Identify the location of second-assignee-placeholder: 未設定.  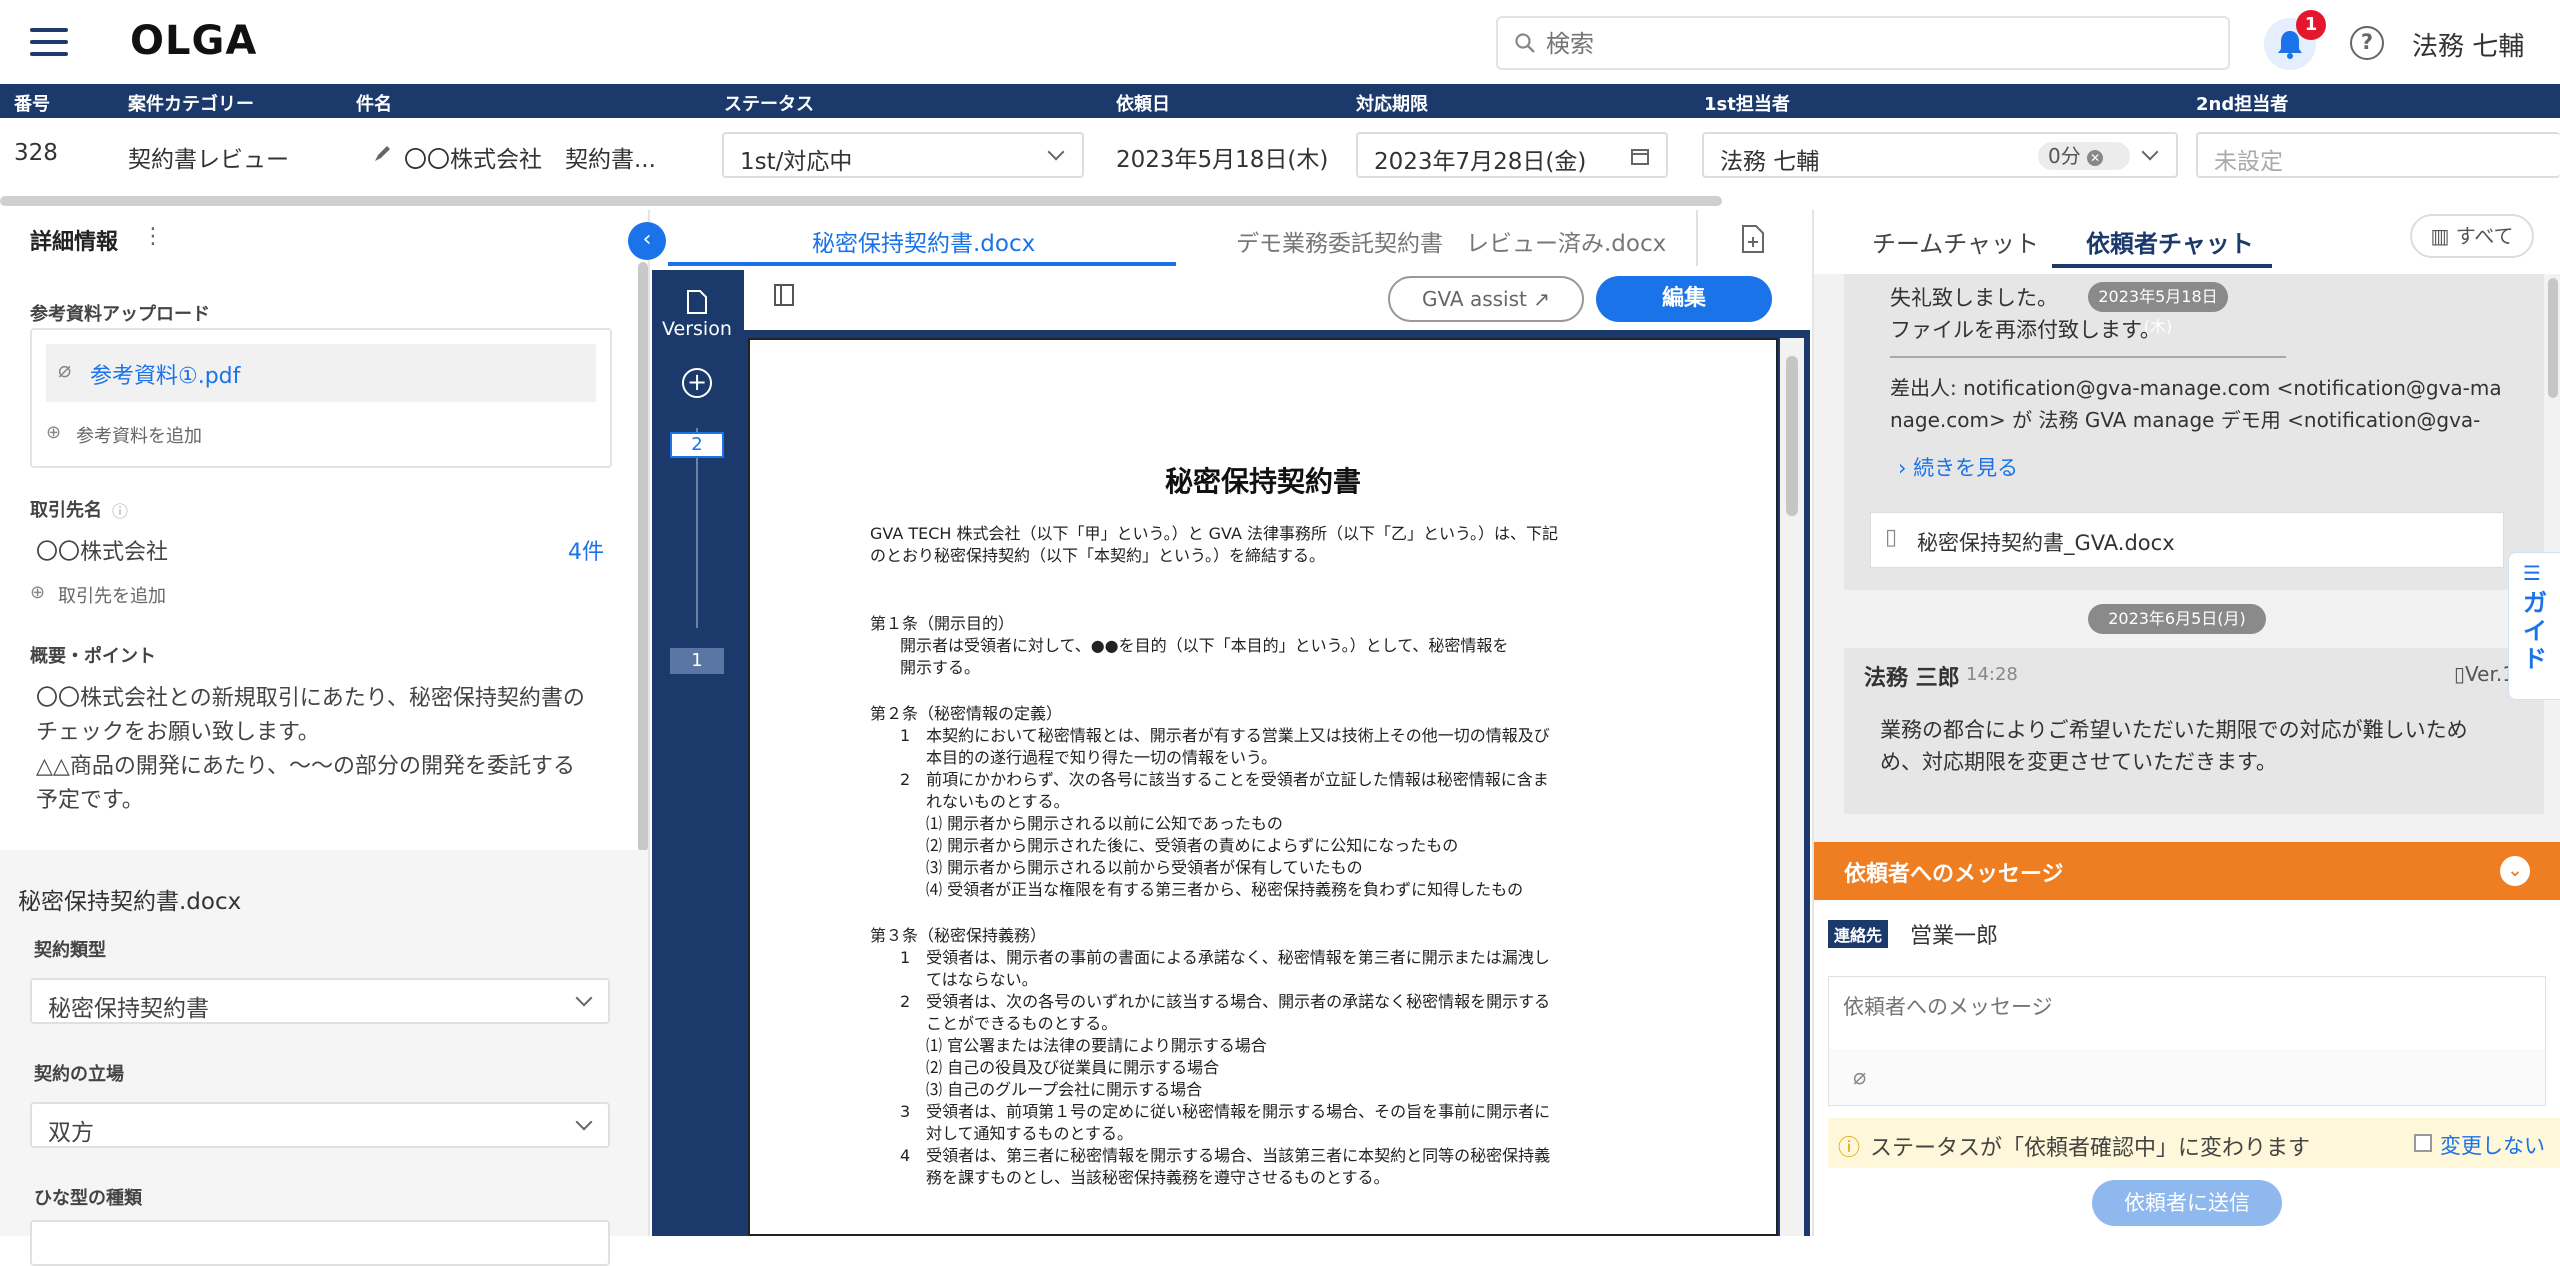
(2248, 162).